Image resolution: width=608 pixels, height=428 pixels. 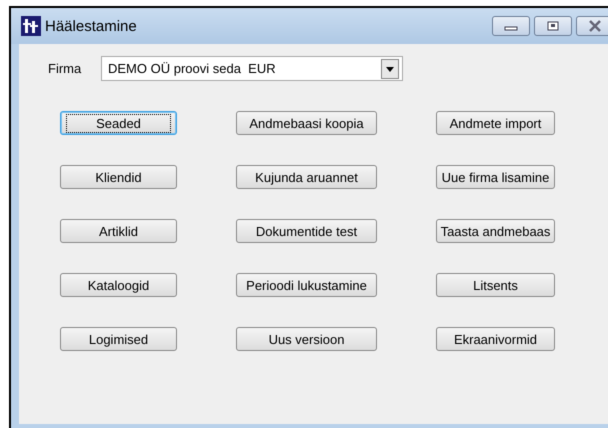 I want to click on action-button: Dokumentide test, so click(x=306, y=231).